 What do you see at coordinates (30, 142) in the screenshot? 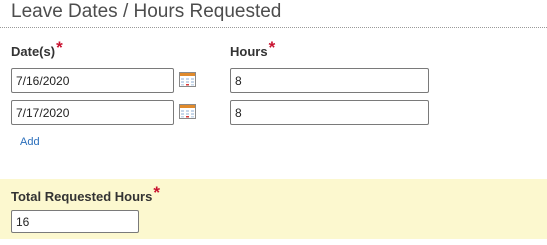
I see `add-row-link: Add` at bounding box center [30, 142].